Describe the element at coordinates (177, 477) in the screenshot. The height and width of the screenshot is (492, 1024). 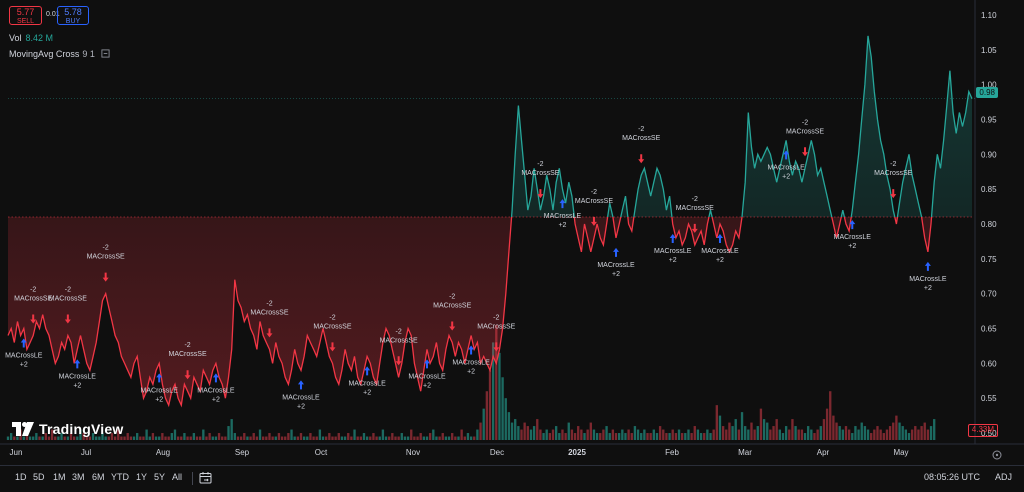
I see `timeframe-button-all: All` at that location.